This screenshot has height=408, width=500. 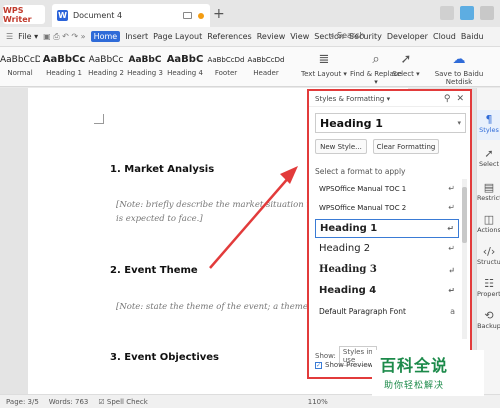 What do you see at coordinates (447, 99) in the screenshot?
I see `pin-icon: ⚲` at bounding box center [447, 99].